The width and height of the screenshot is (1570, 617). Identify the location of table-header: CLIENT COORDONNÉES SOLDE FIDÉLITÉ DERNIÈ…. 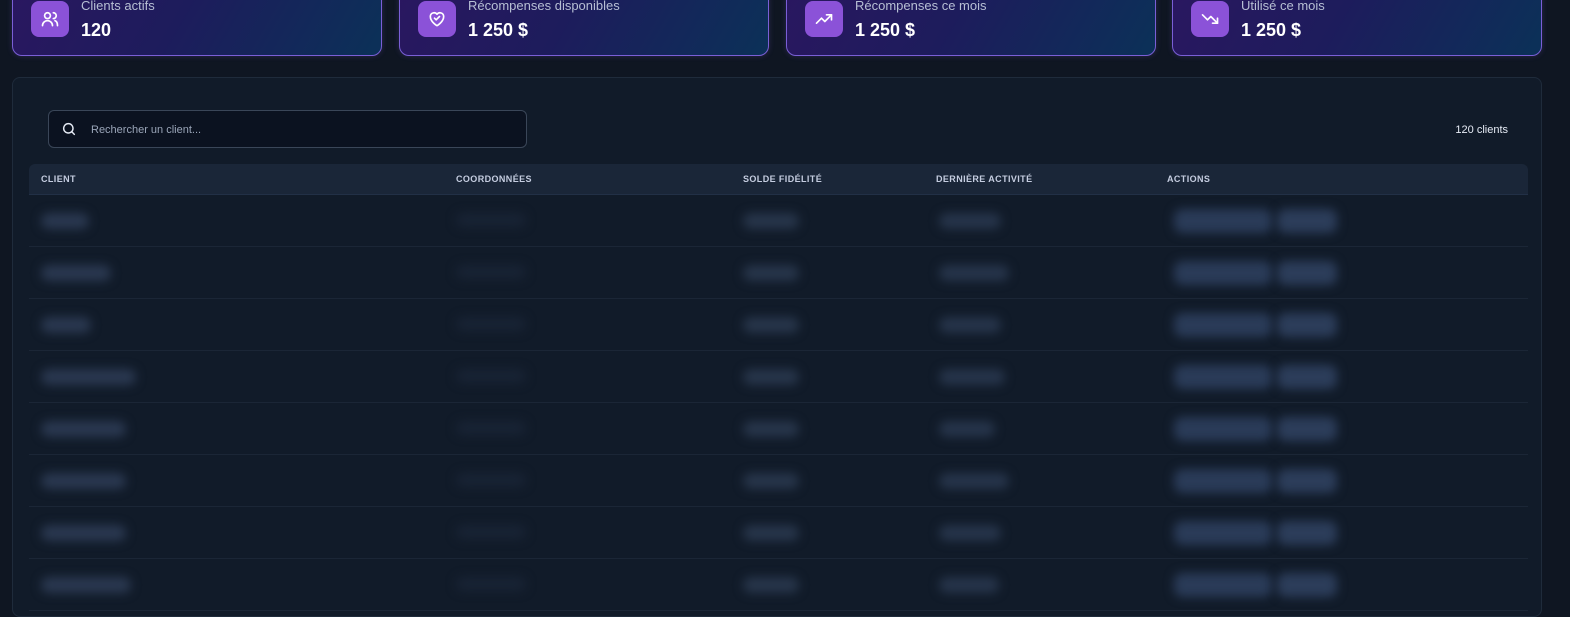
(778, 179).